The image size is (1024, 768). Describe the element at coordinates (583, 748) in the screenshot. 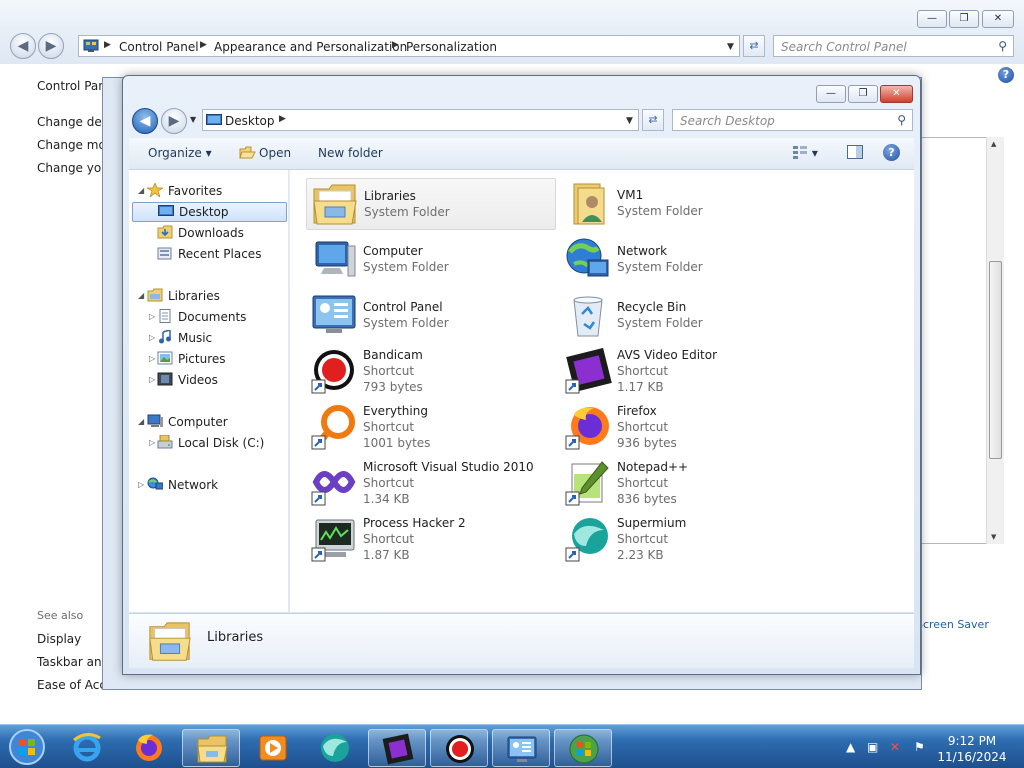

I see `taskbar-windows-update` at that location.